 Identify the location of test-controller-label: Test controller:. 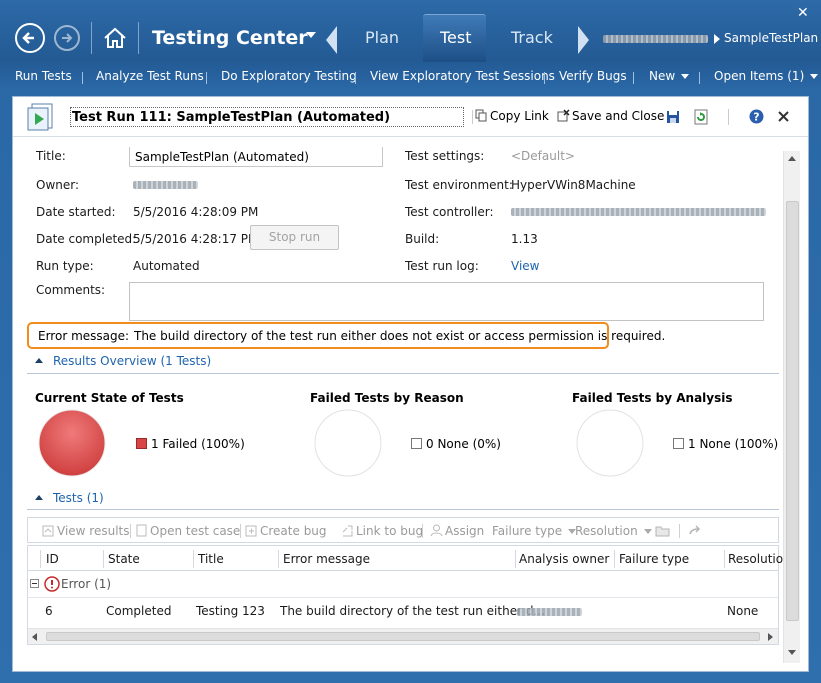
(449, 212).